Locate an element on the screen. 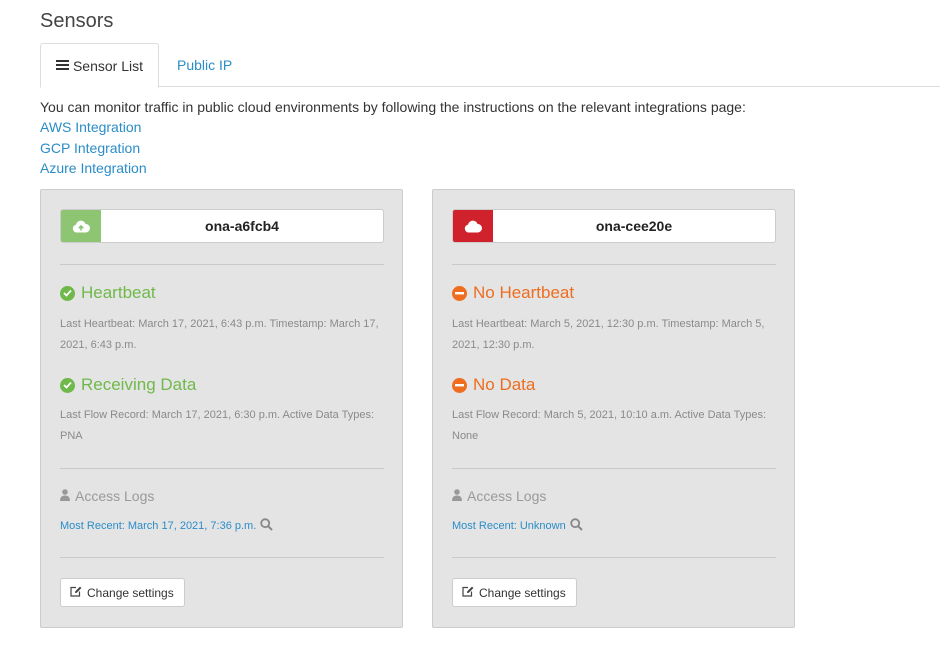 The height and width of the screenshot is (657, 940). tab-public-ip: Public IP is located at coordinates (204, 65).